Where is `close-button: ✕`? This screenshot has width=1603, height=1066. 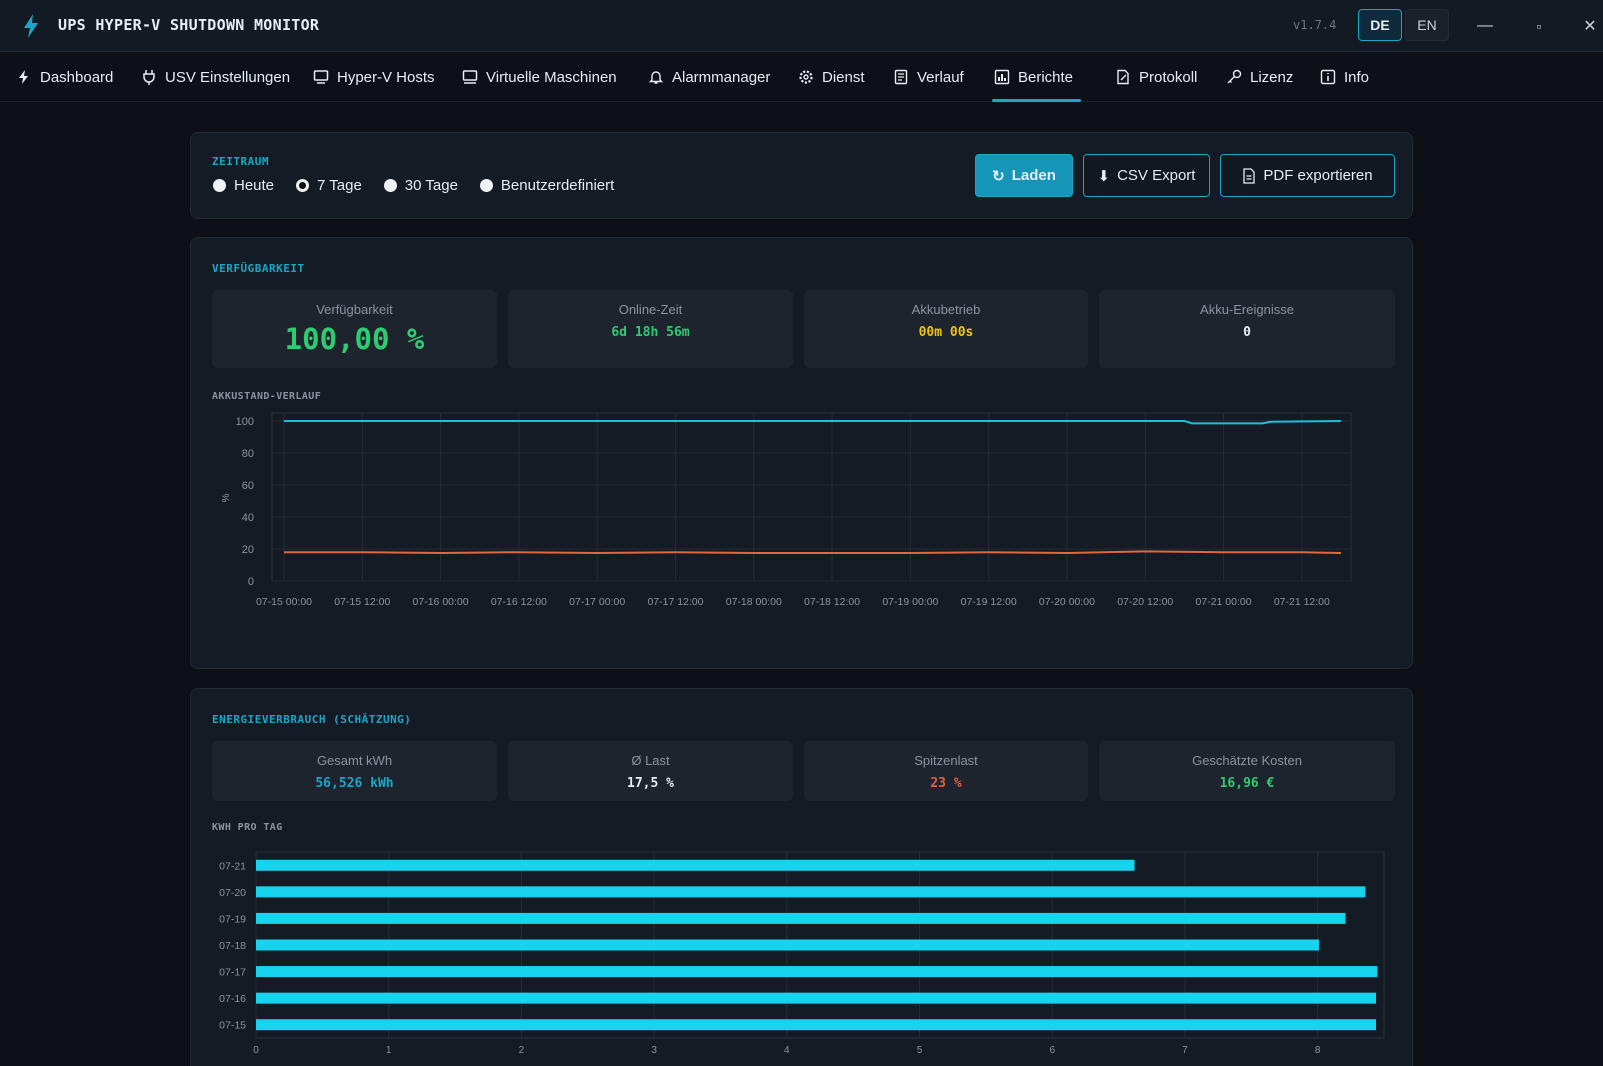
close-button: ✕ is located at coordinates (1590, 26).